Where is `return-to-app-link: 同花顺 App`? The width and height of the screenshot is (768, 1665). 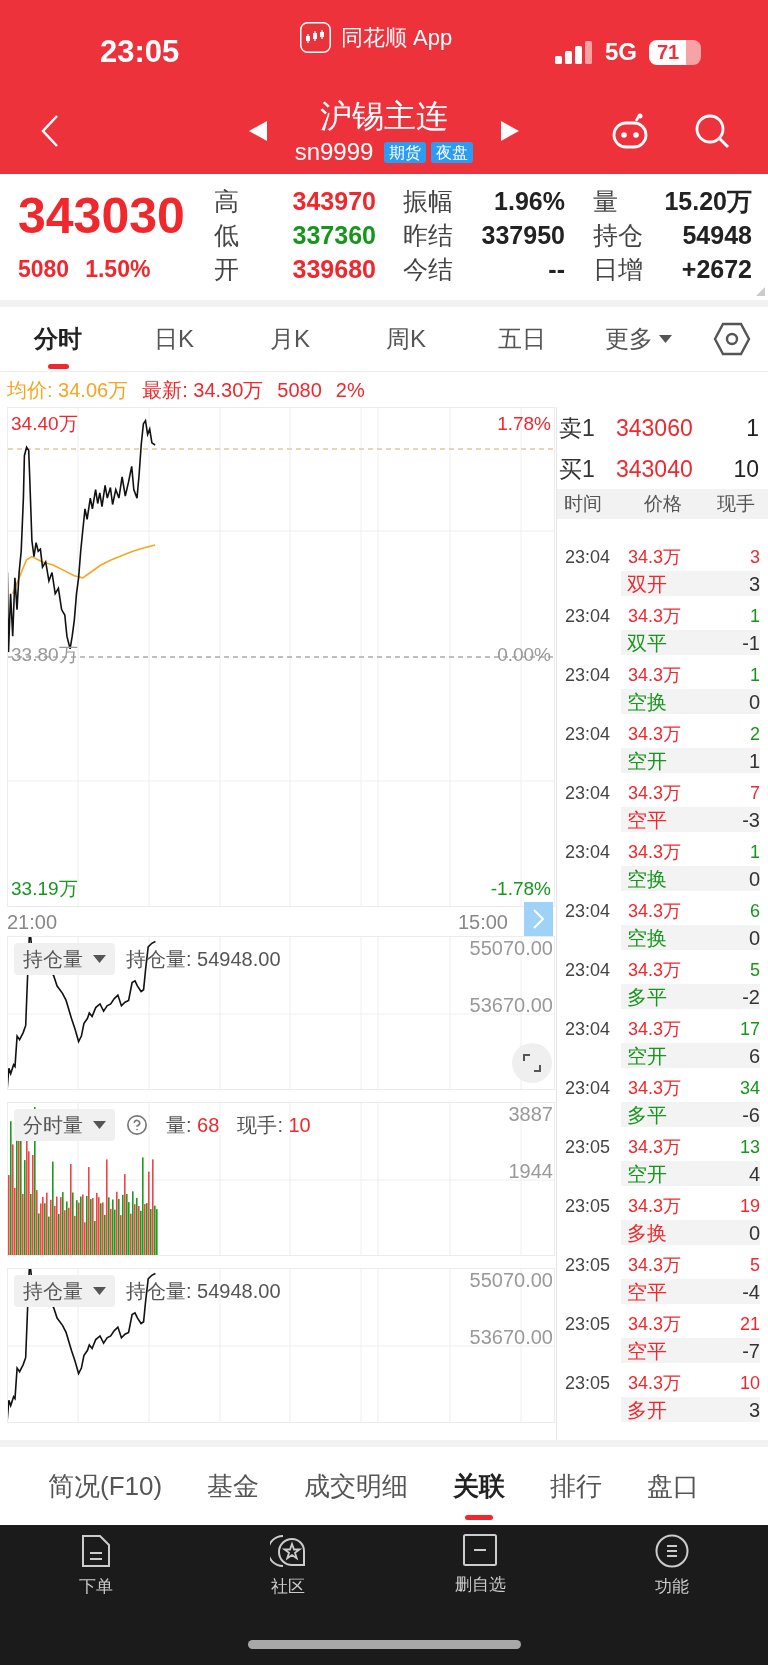
return-to-app-link: 同花顺 App is located at coordinates (397, 37).